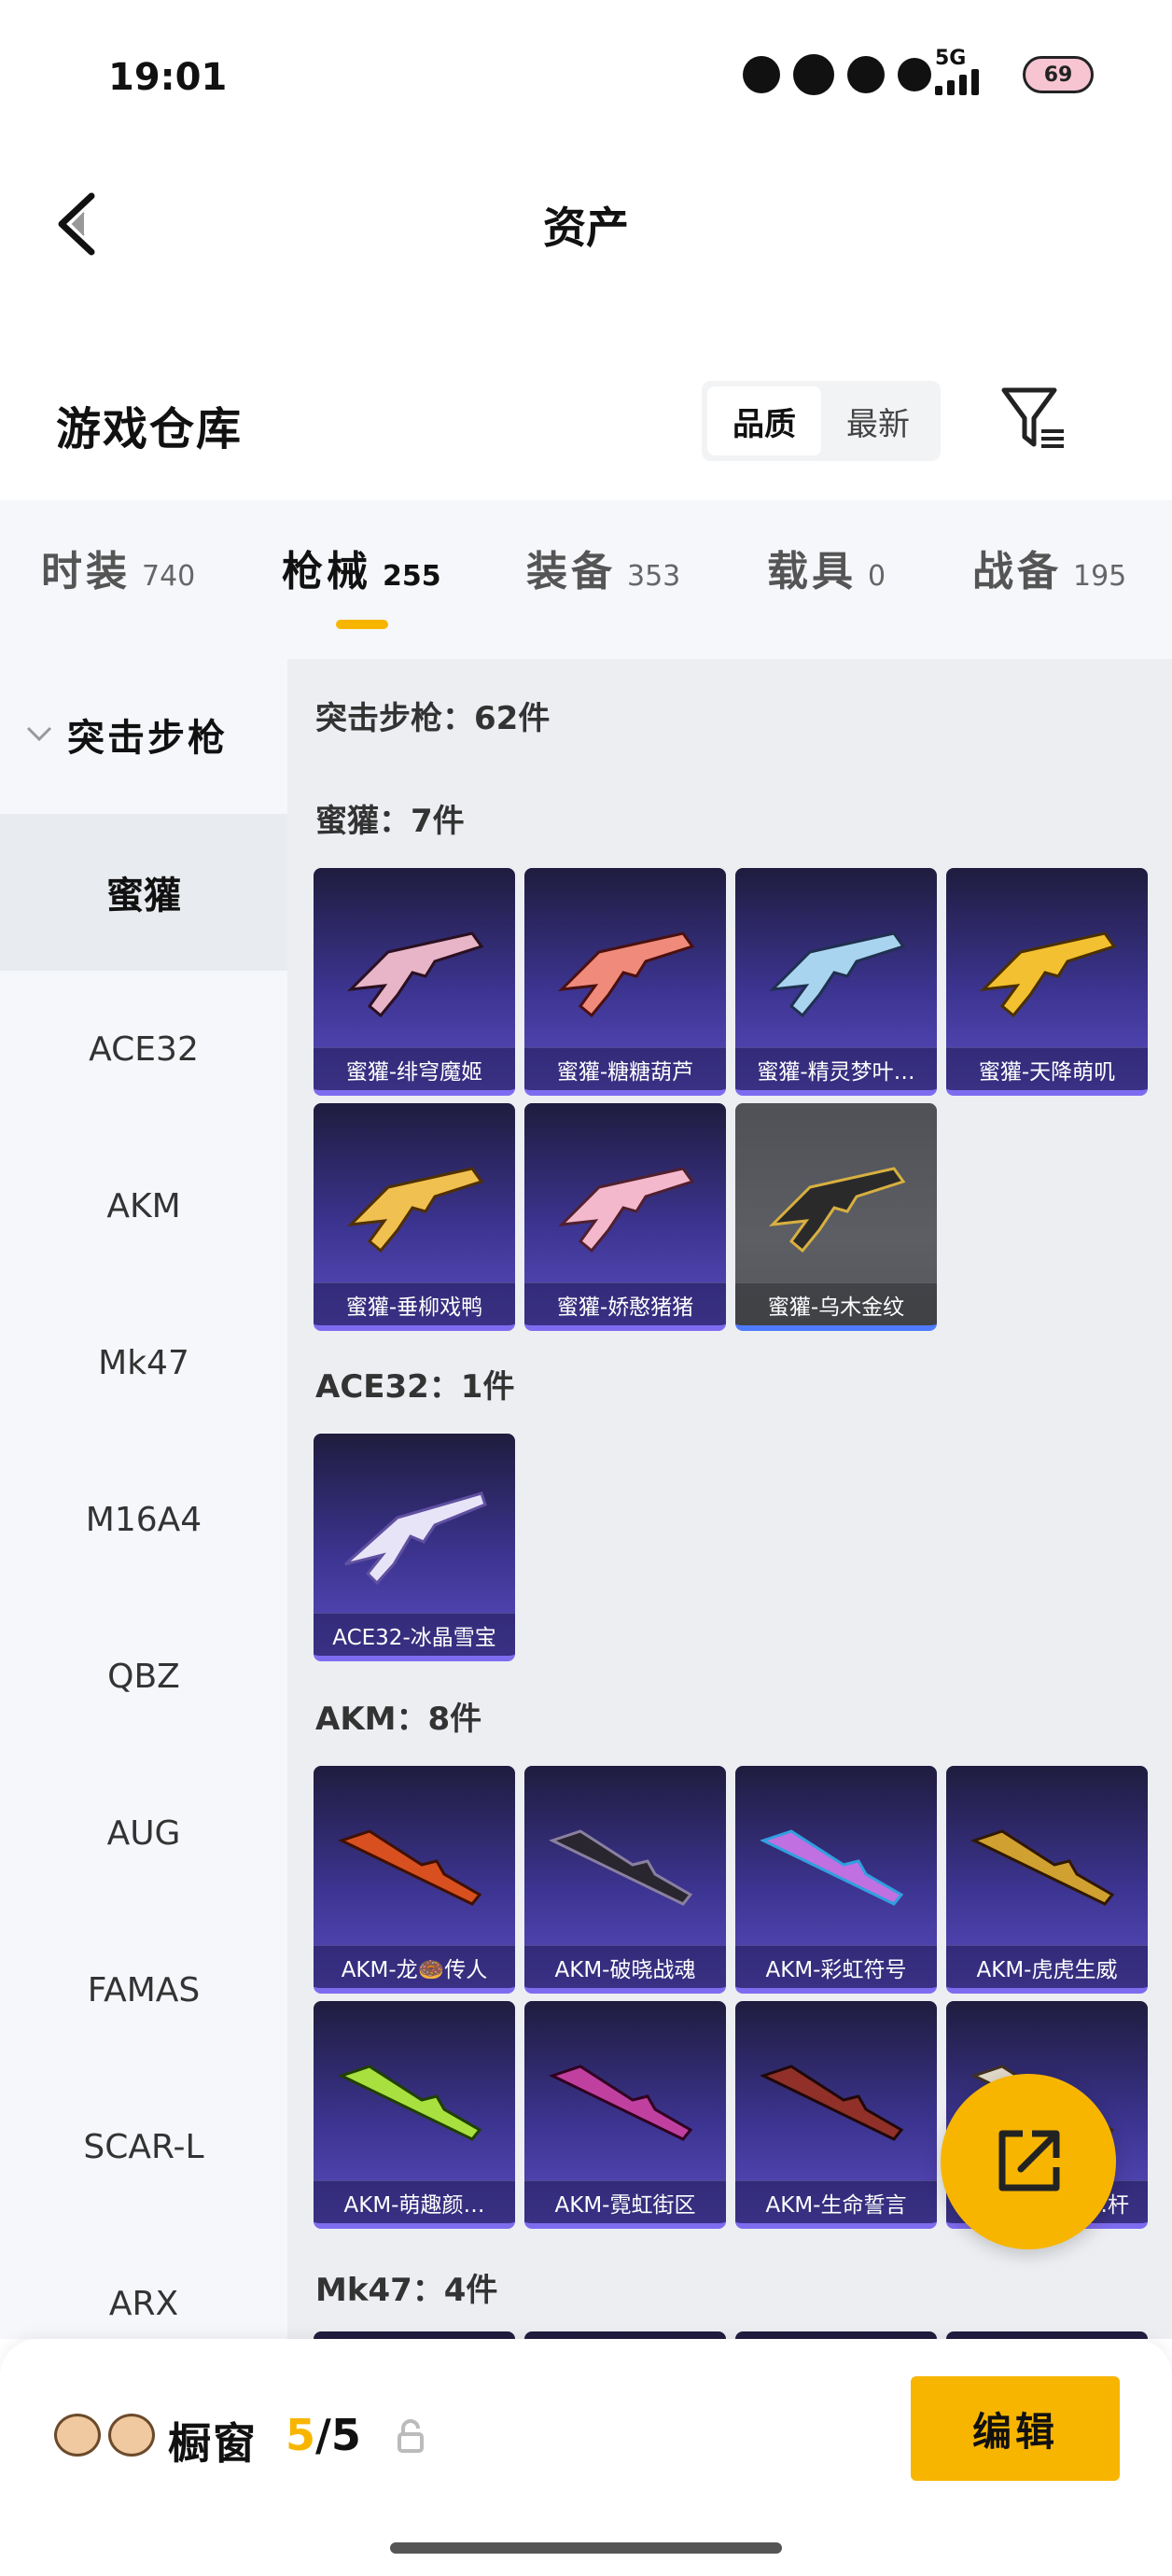 This screenshot has height=2576, width=1172. What do you see at coordinates (213, 2443) in the screenshot?
I see `showcase-label: 橱窗` at bounding box center [213, 2443].